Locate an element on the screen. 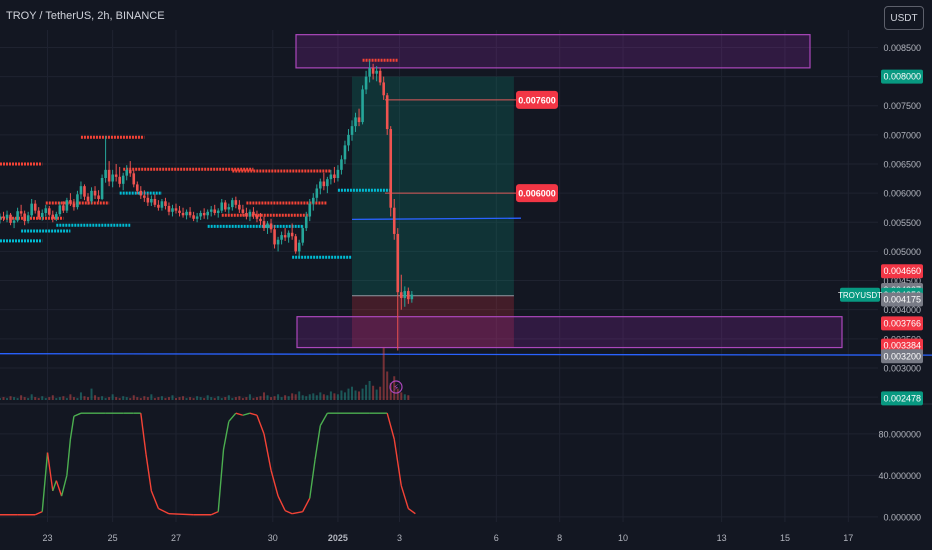 This screenshot has width=932, height=550. y-tick-label: 0.005000 is located at coordinates (902, 252).